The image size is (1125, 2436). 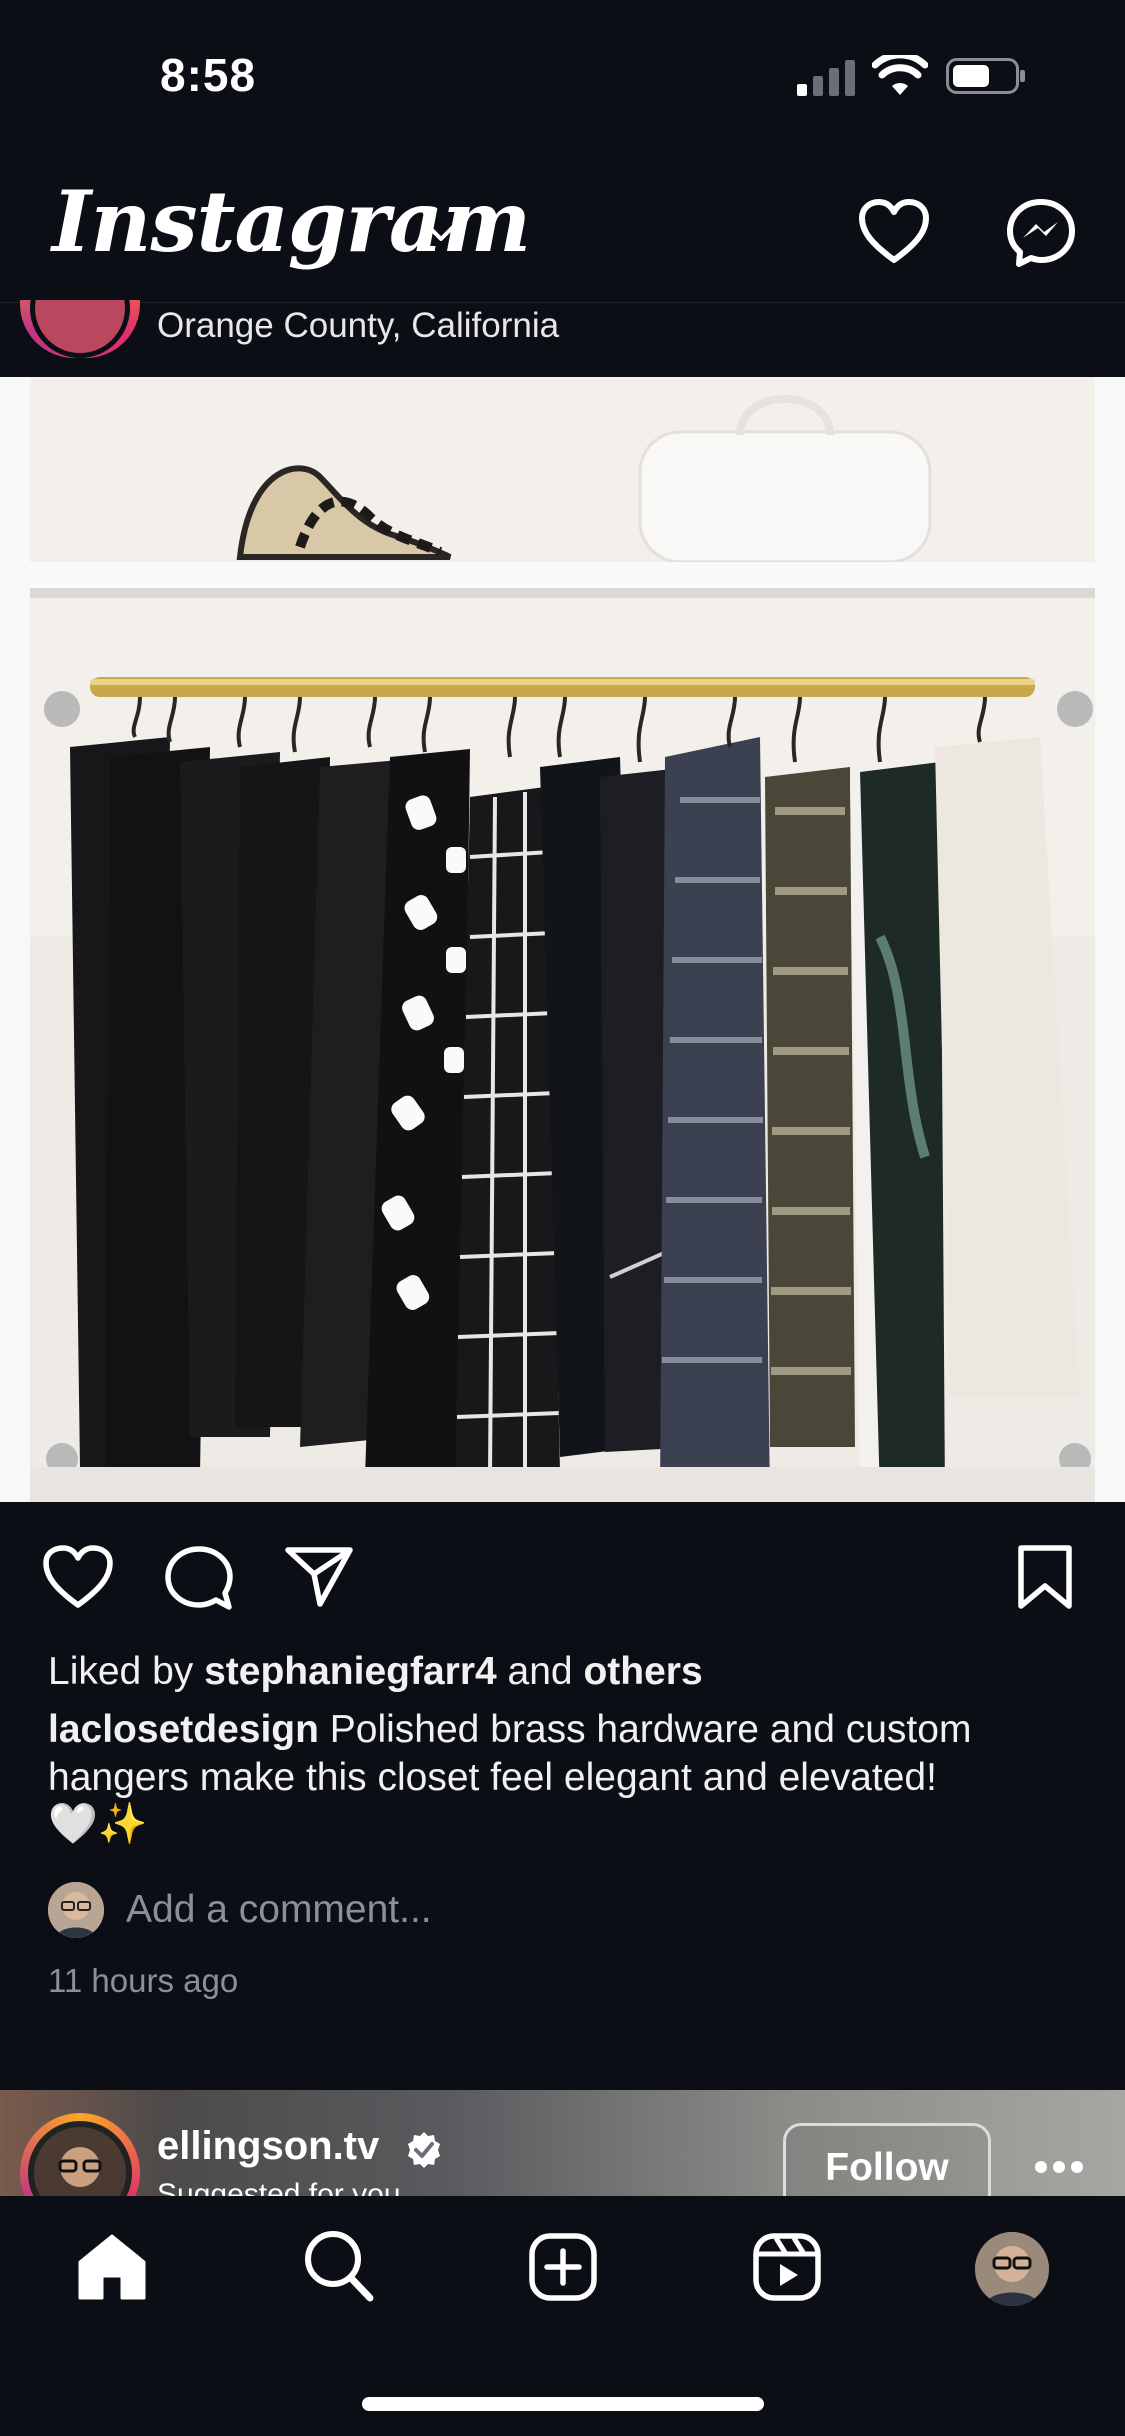 I want to click on liked-by-user: stephaniegfarr4, so click(x=350, y=1671).